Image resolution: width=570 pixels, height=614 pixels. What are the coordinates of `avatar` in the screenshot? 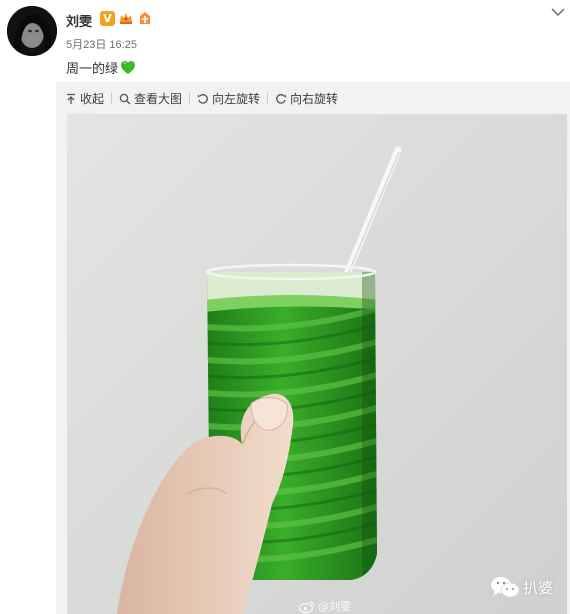 It's located at (32, 31).